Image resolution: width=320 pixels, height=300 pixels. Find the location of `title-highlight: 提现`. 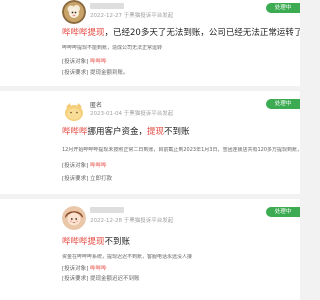

title-highlight: 提现 is located at coordinates (156, 132).